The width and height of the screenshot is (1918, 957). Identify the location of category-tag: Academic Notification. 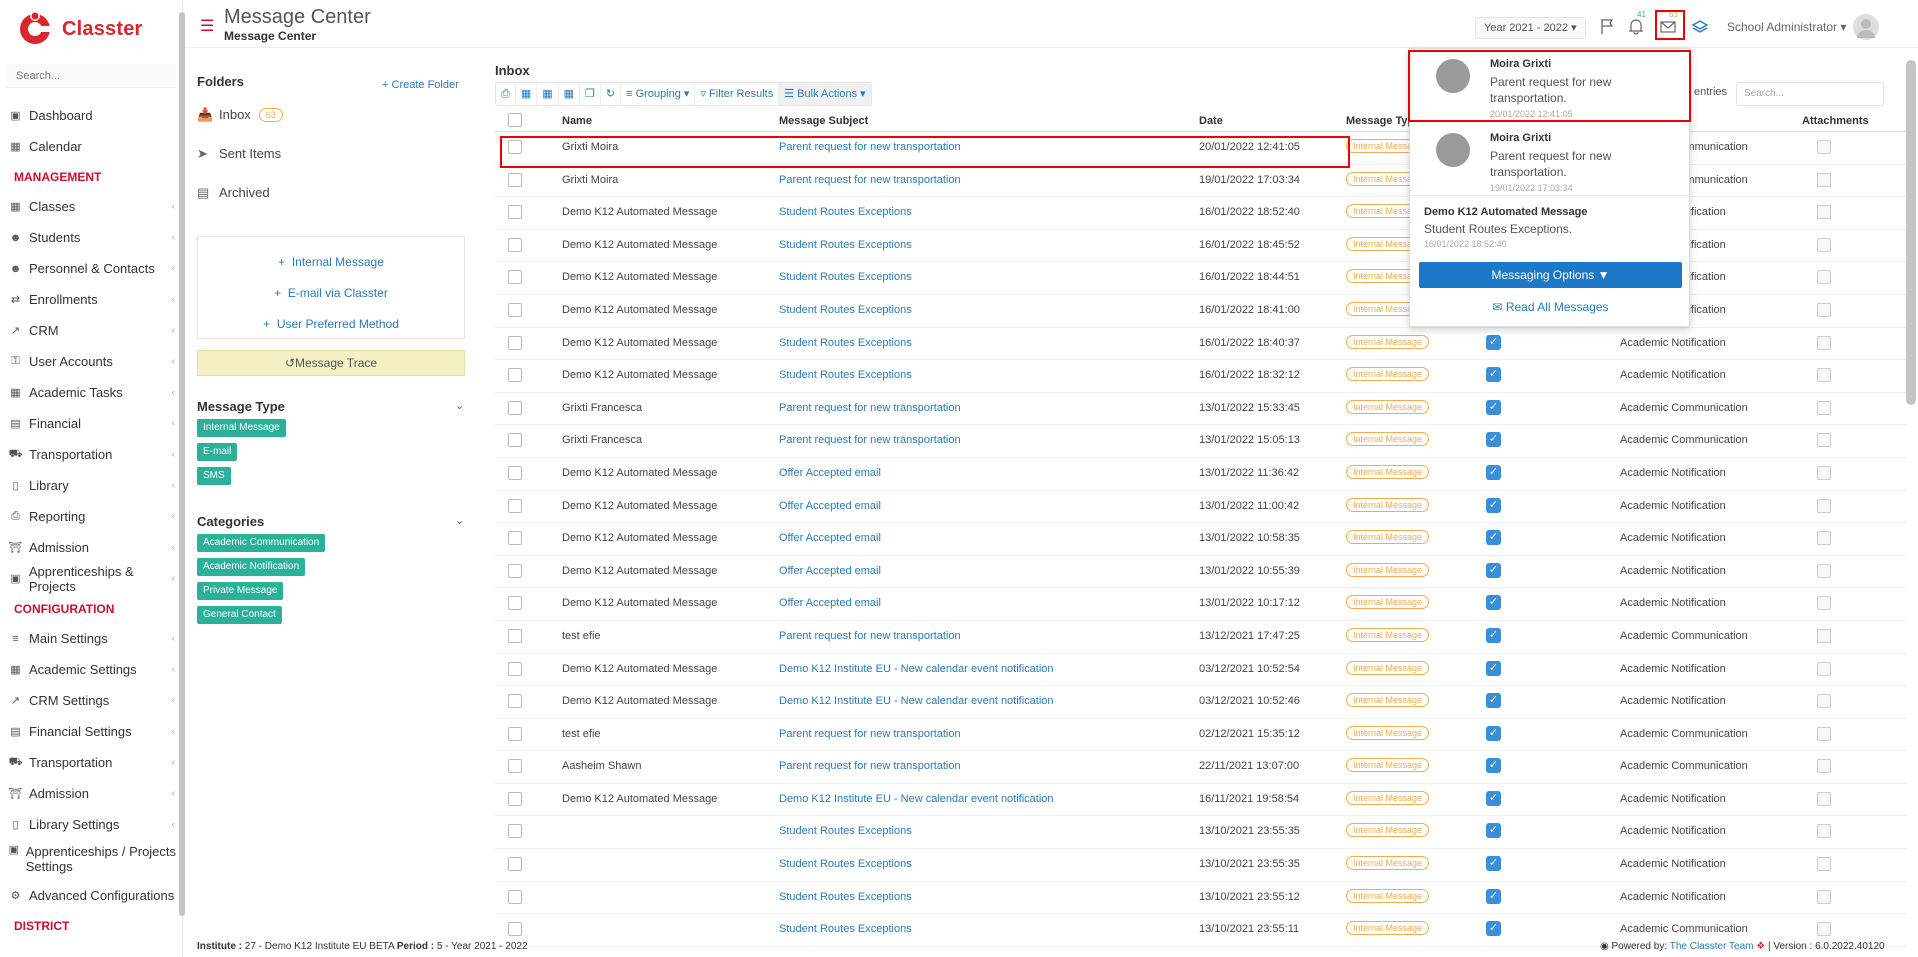
(251, 567).